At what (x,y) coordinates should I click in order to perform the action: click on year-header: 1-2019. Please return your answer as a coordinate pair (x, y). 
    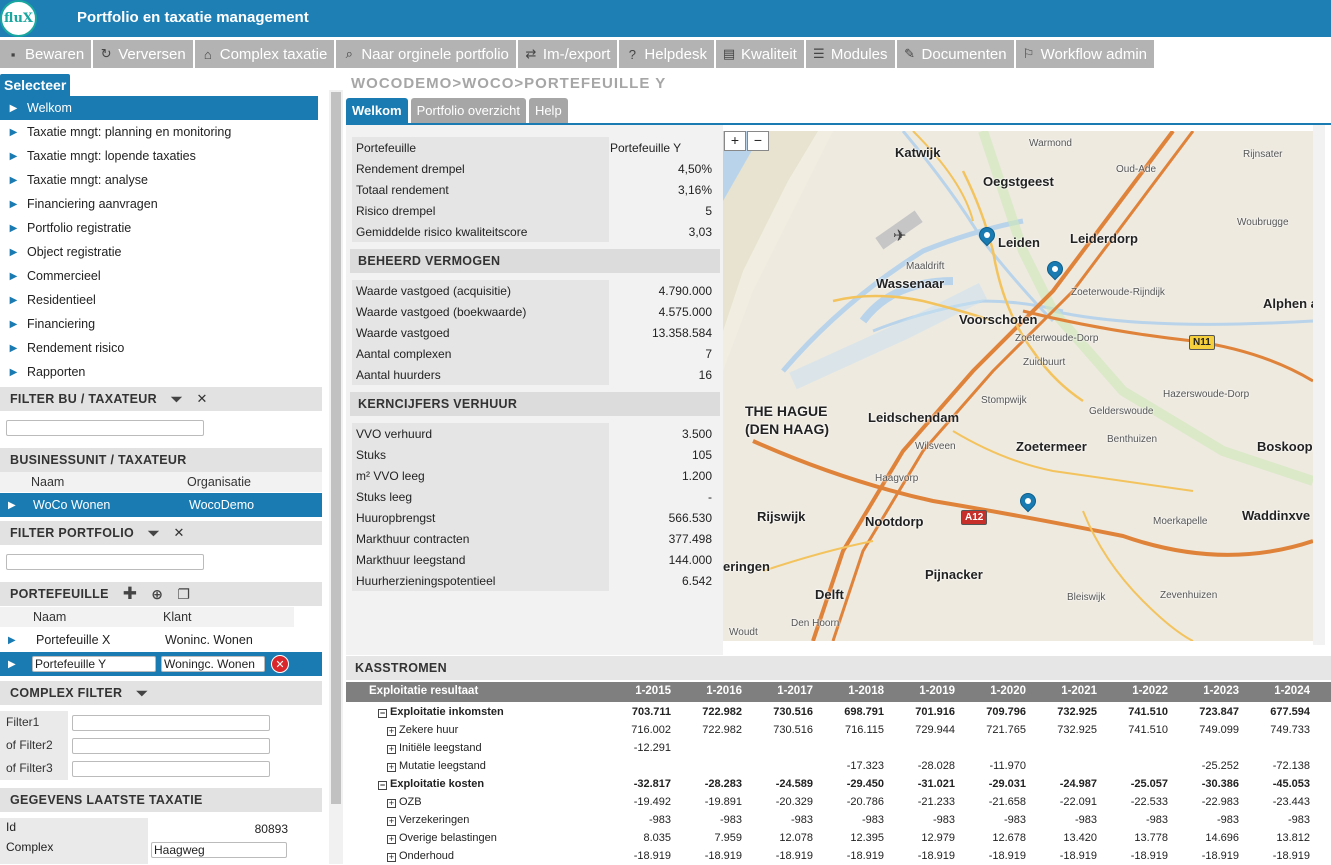
    Looking at the image, I should click on (920, 691).